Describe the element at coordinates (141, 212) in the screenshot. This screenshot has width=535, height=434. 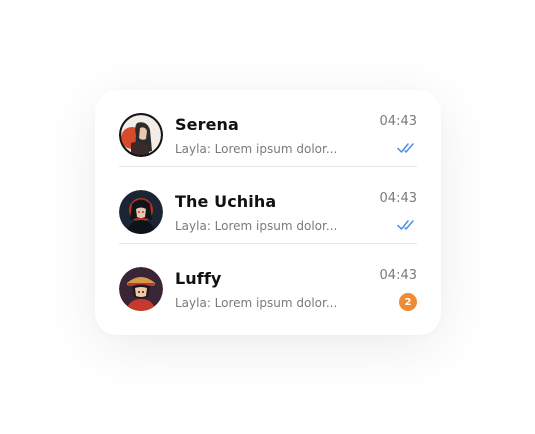
I see `uchiha-avatar` at that location.